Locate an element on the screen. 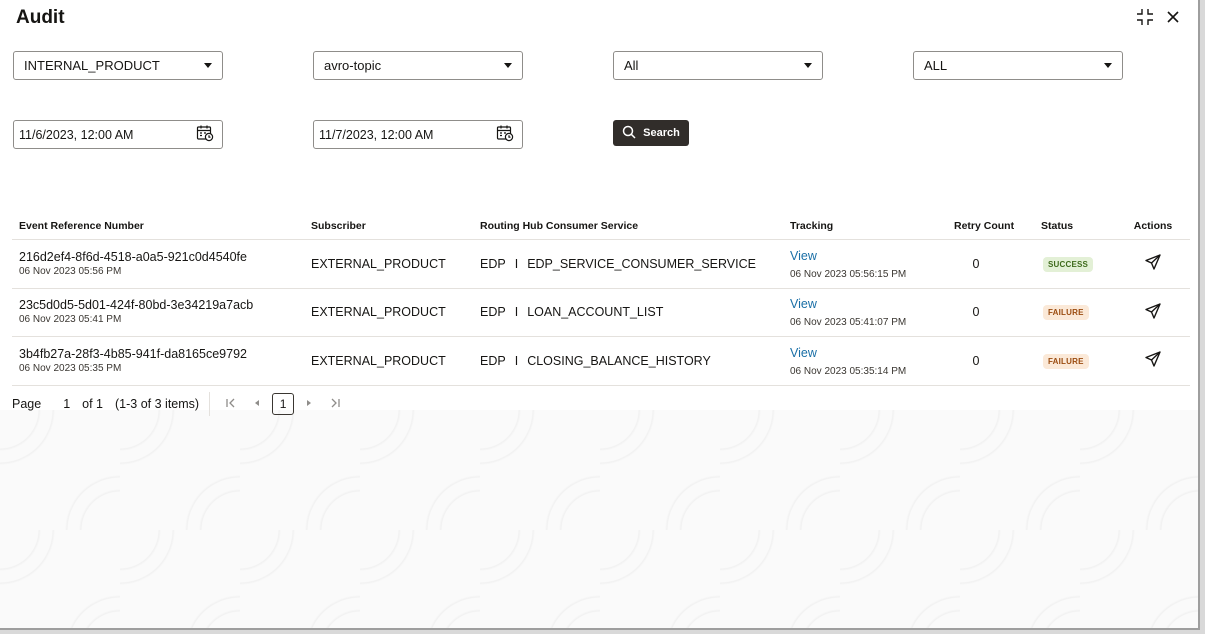 Image resolution: width=1205 pixels, height=634 pixels. pagination-divider is located at coordinates (210, 404).